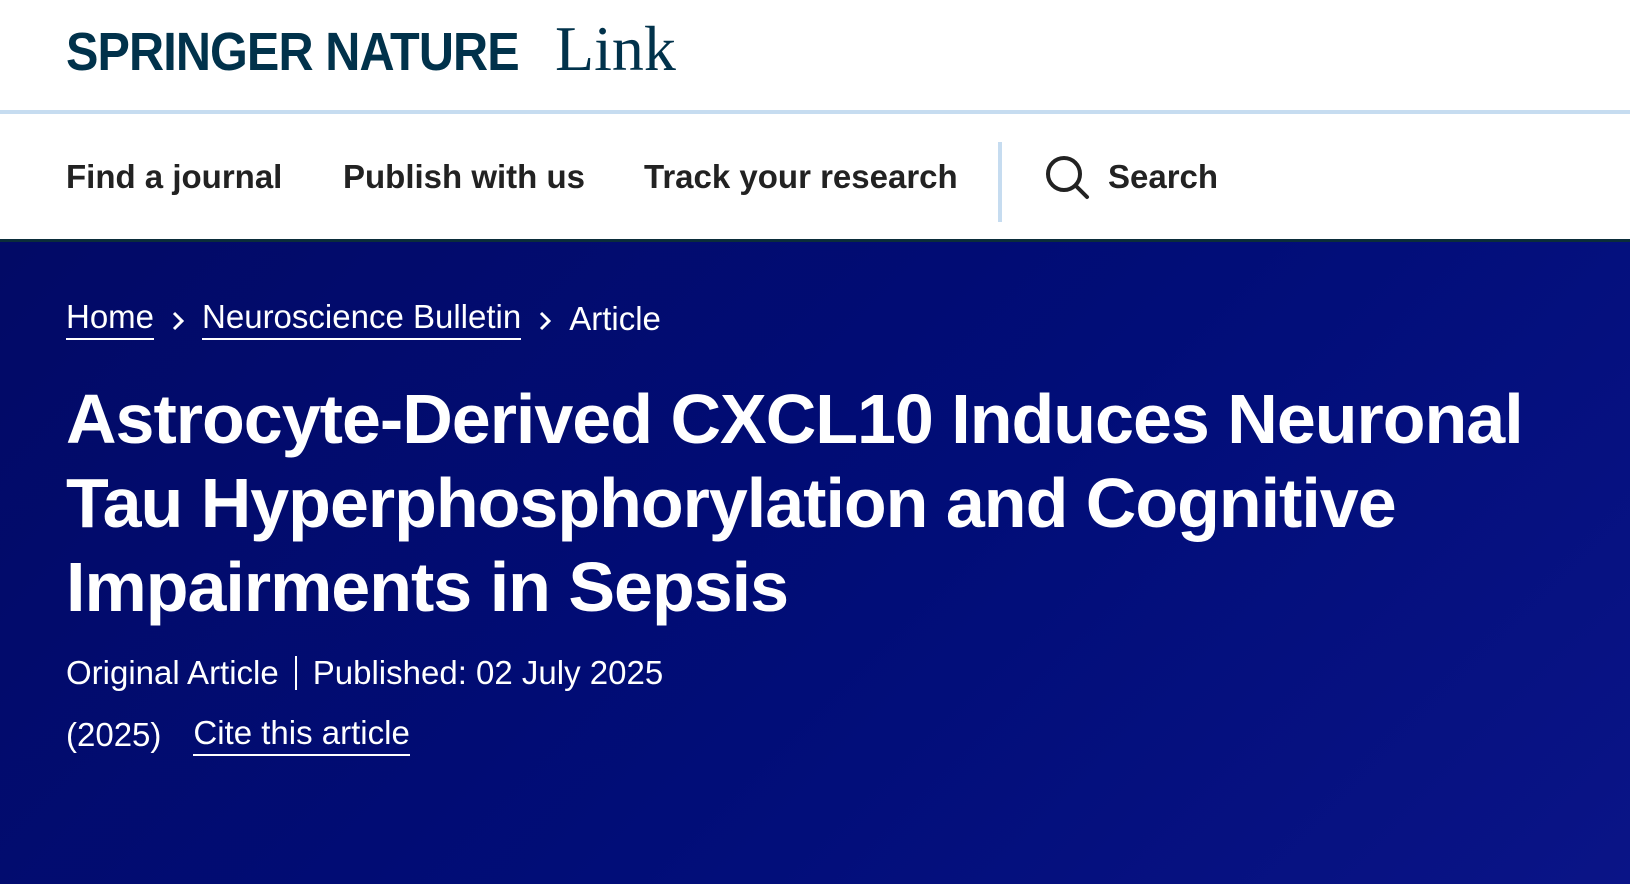  What do you see at coordinates (293, 52) in the screenshot?
I see `logo-brand-text: SPRINGER NATURE` at bounding box center [293, 52].